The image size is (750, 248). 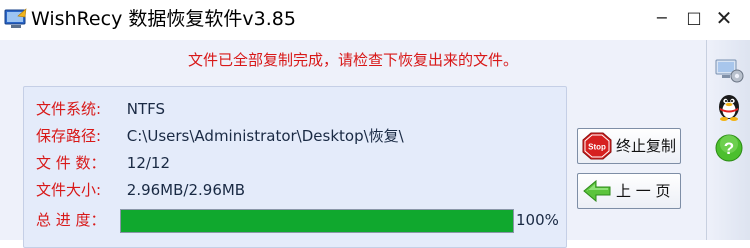 What do you see at coordinates (597, 191) in the screenshot?
I see `green-left-arrow-icon` at bounding box center [597, 191].